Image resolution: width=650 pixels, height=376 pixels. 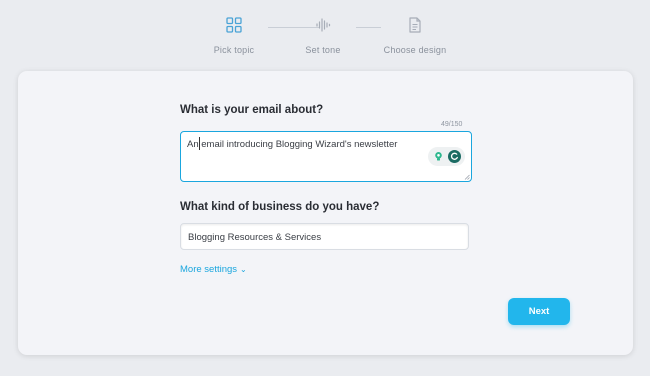 What do you see at coordinates (415, 25) in the screenshot?
I see `document-icon` at bounding box center [415, 25].